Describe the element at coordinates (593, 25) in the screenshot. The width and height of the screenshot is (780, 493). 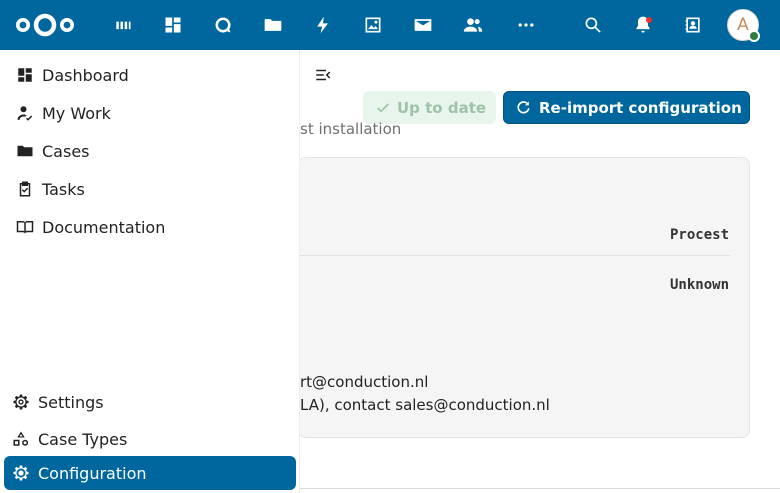
I see `search-icon` at that location.